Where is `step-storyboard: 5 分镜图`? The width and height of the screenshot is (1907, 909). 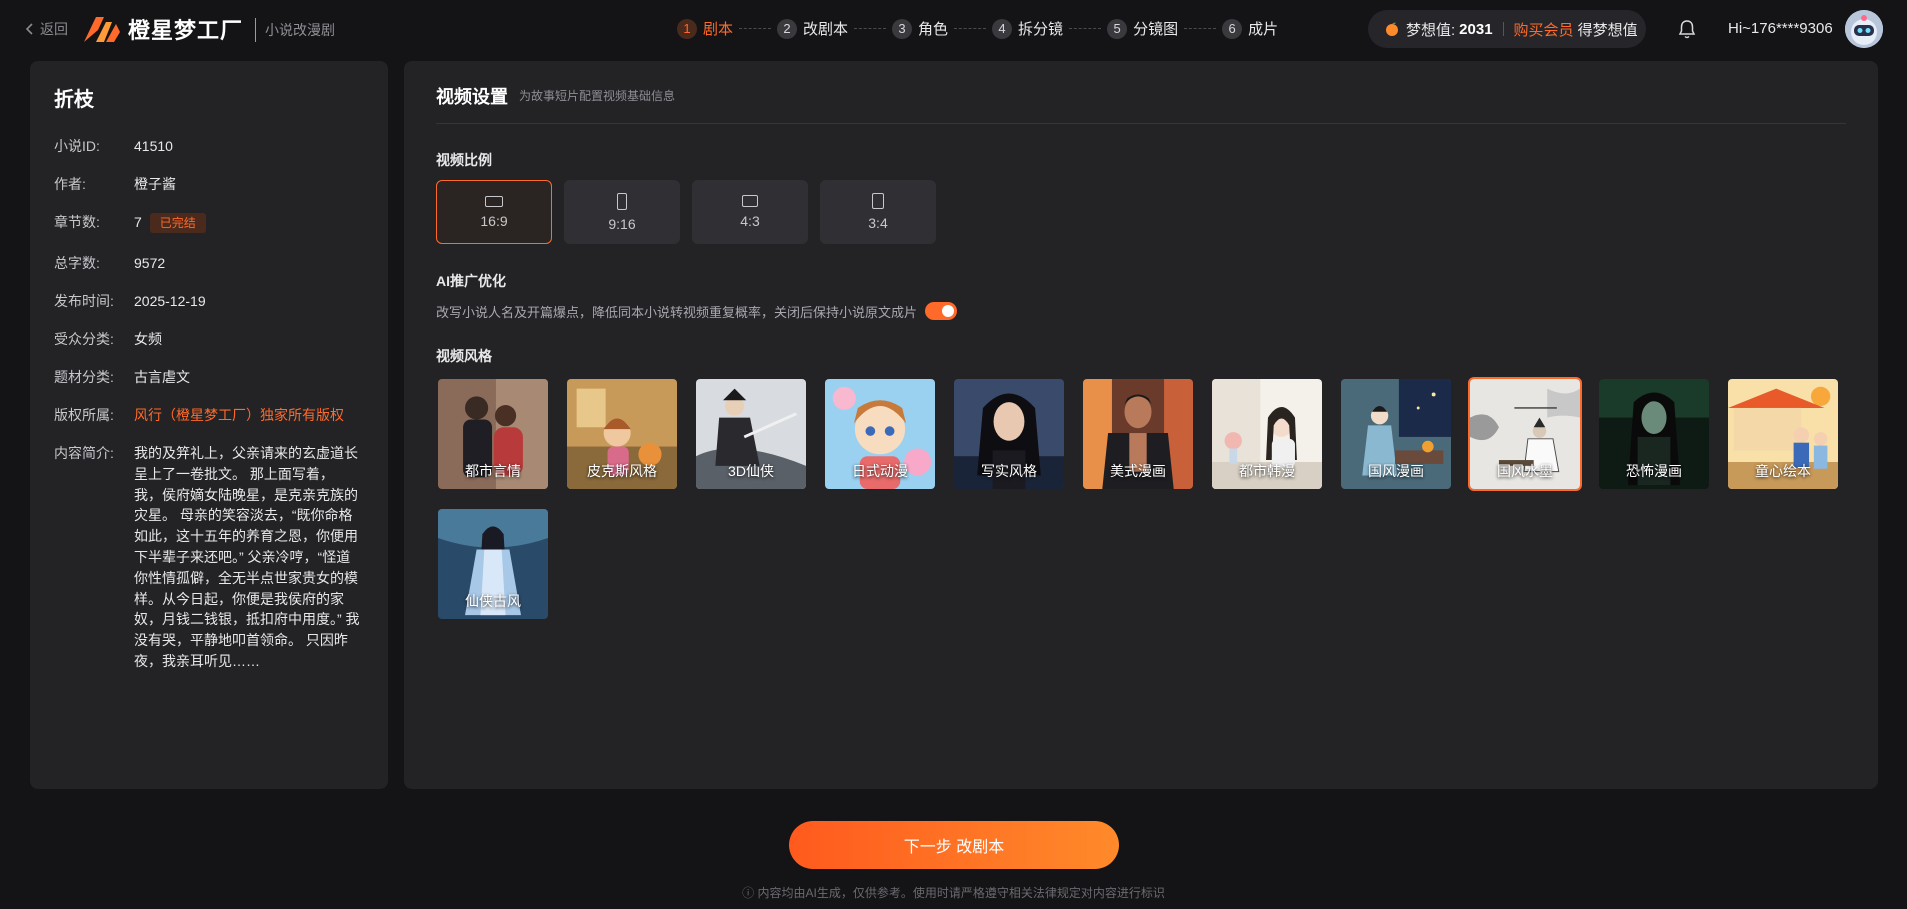 step-storyboard: 5 分镜图 is located at coordinates (1142, 28).